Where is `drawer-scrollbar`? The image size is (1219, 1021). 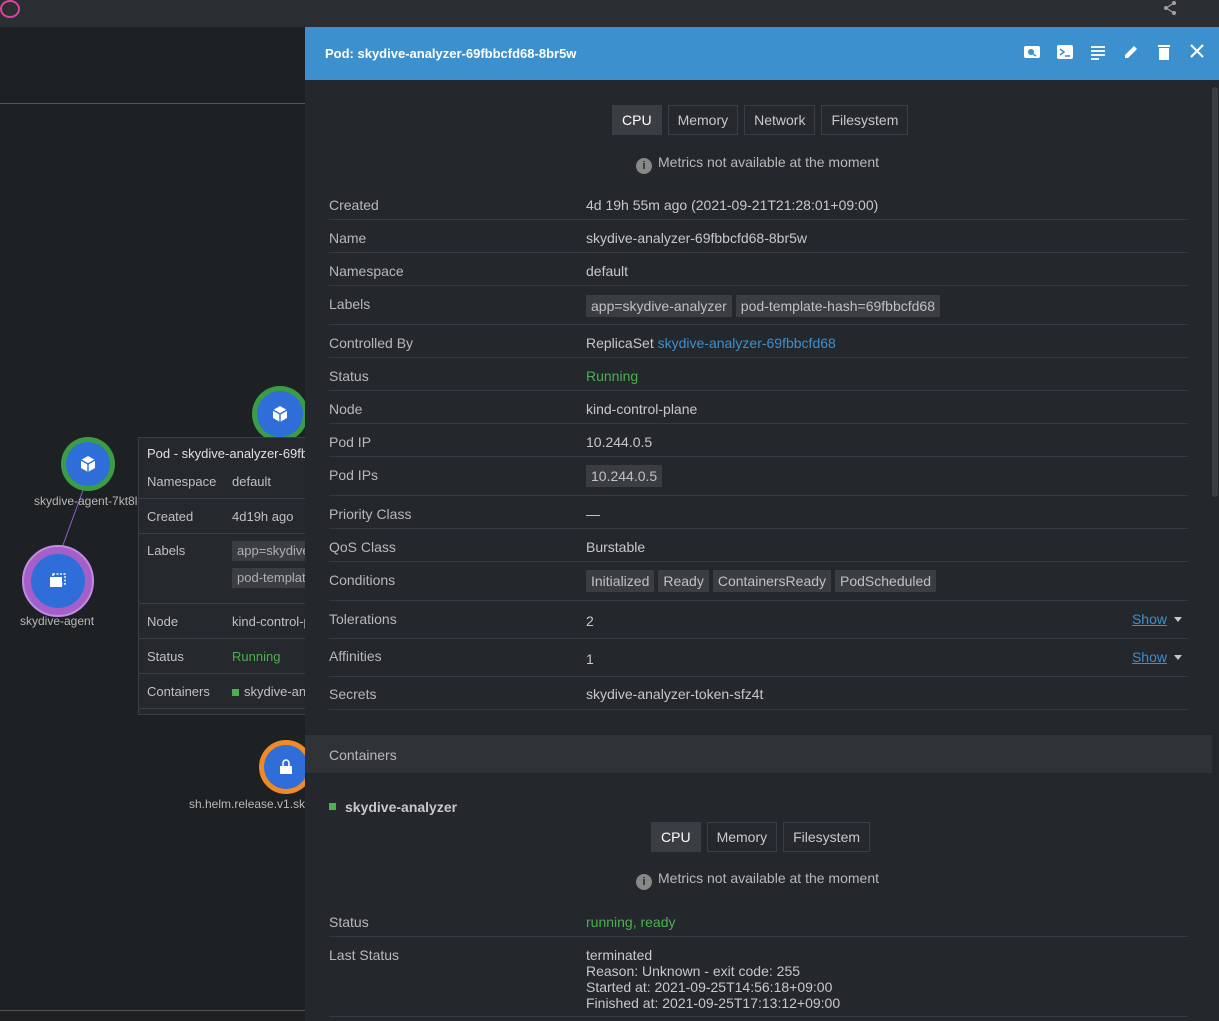 drawer-scrollbar is located at coordinates (1215, 292).